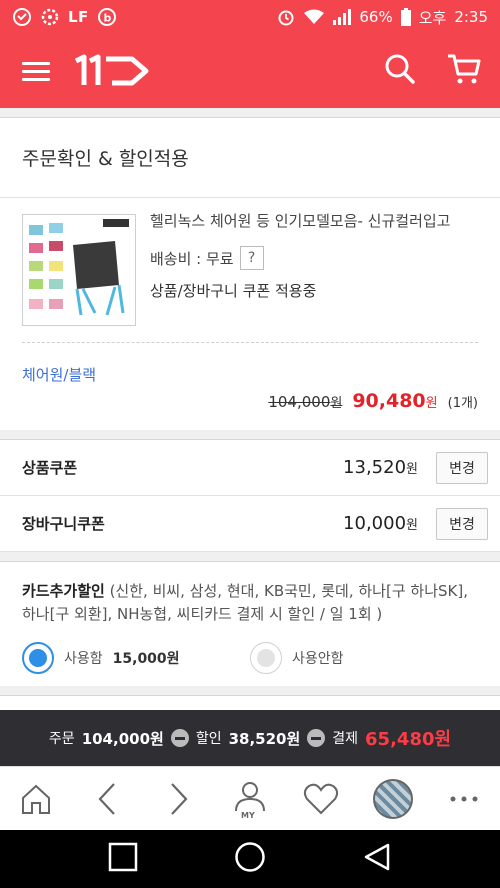 The width and height of the screenshot is (500, 888). I want to click on system-nav-bar, so click(250, 859).